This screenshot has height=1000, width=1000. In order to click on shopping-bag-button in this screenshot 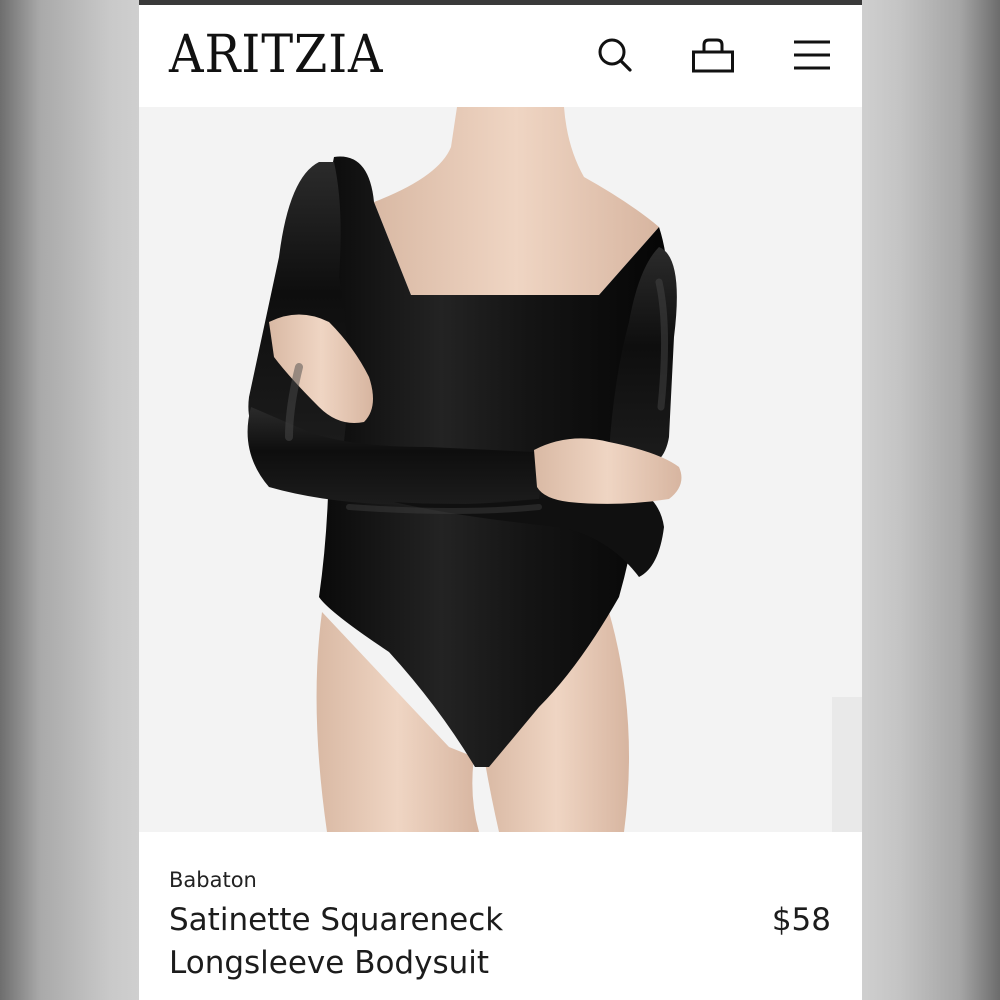, I will do `click(713, 55)`.